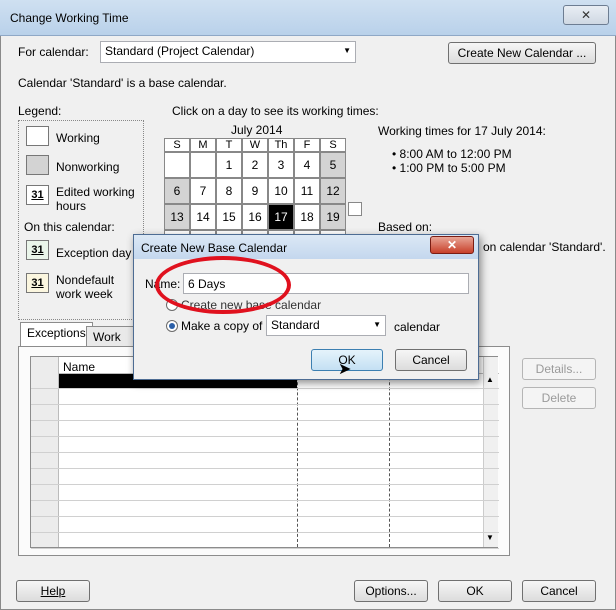 The height and width of the screenshot is (610, 616). I want to click on legend-nonworking-label: Nonworking, so click(88, 167).